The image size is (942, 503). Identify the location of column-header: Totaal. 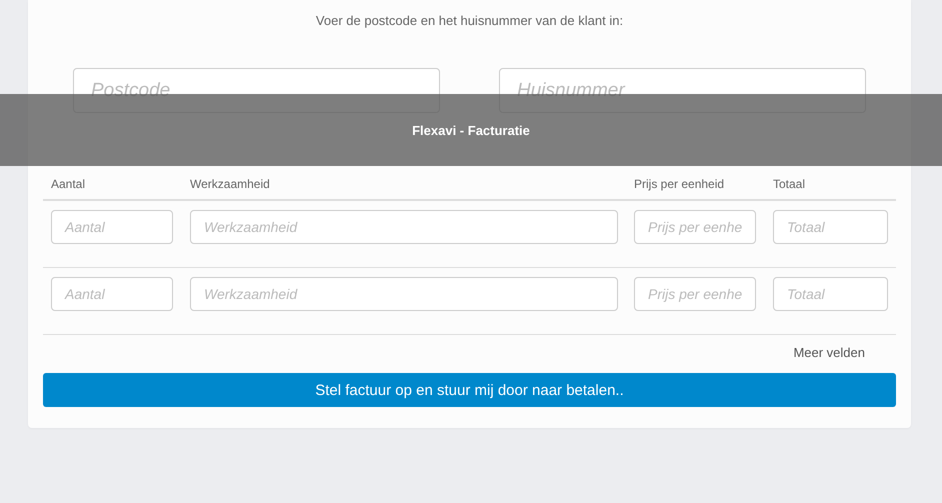
(789, 184).